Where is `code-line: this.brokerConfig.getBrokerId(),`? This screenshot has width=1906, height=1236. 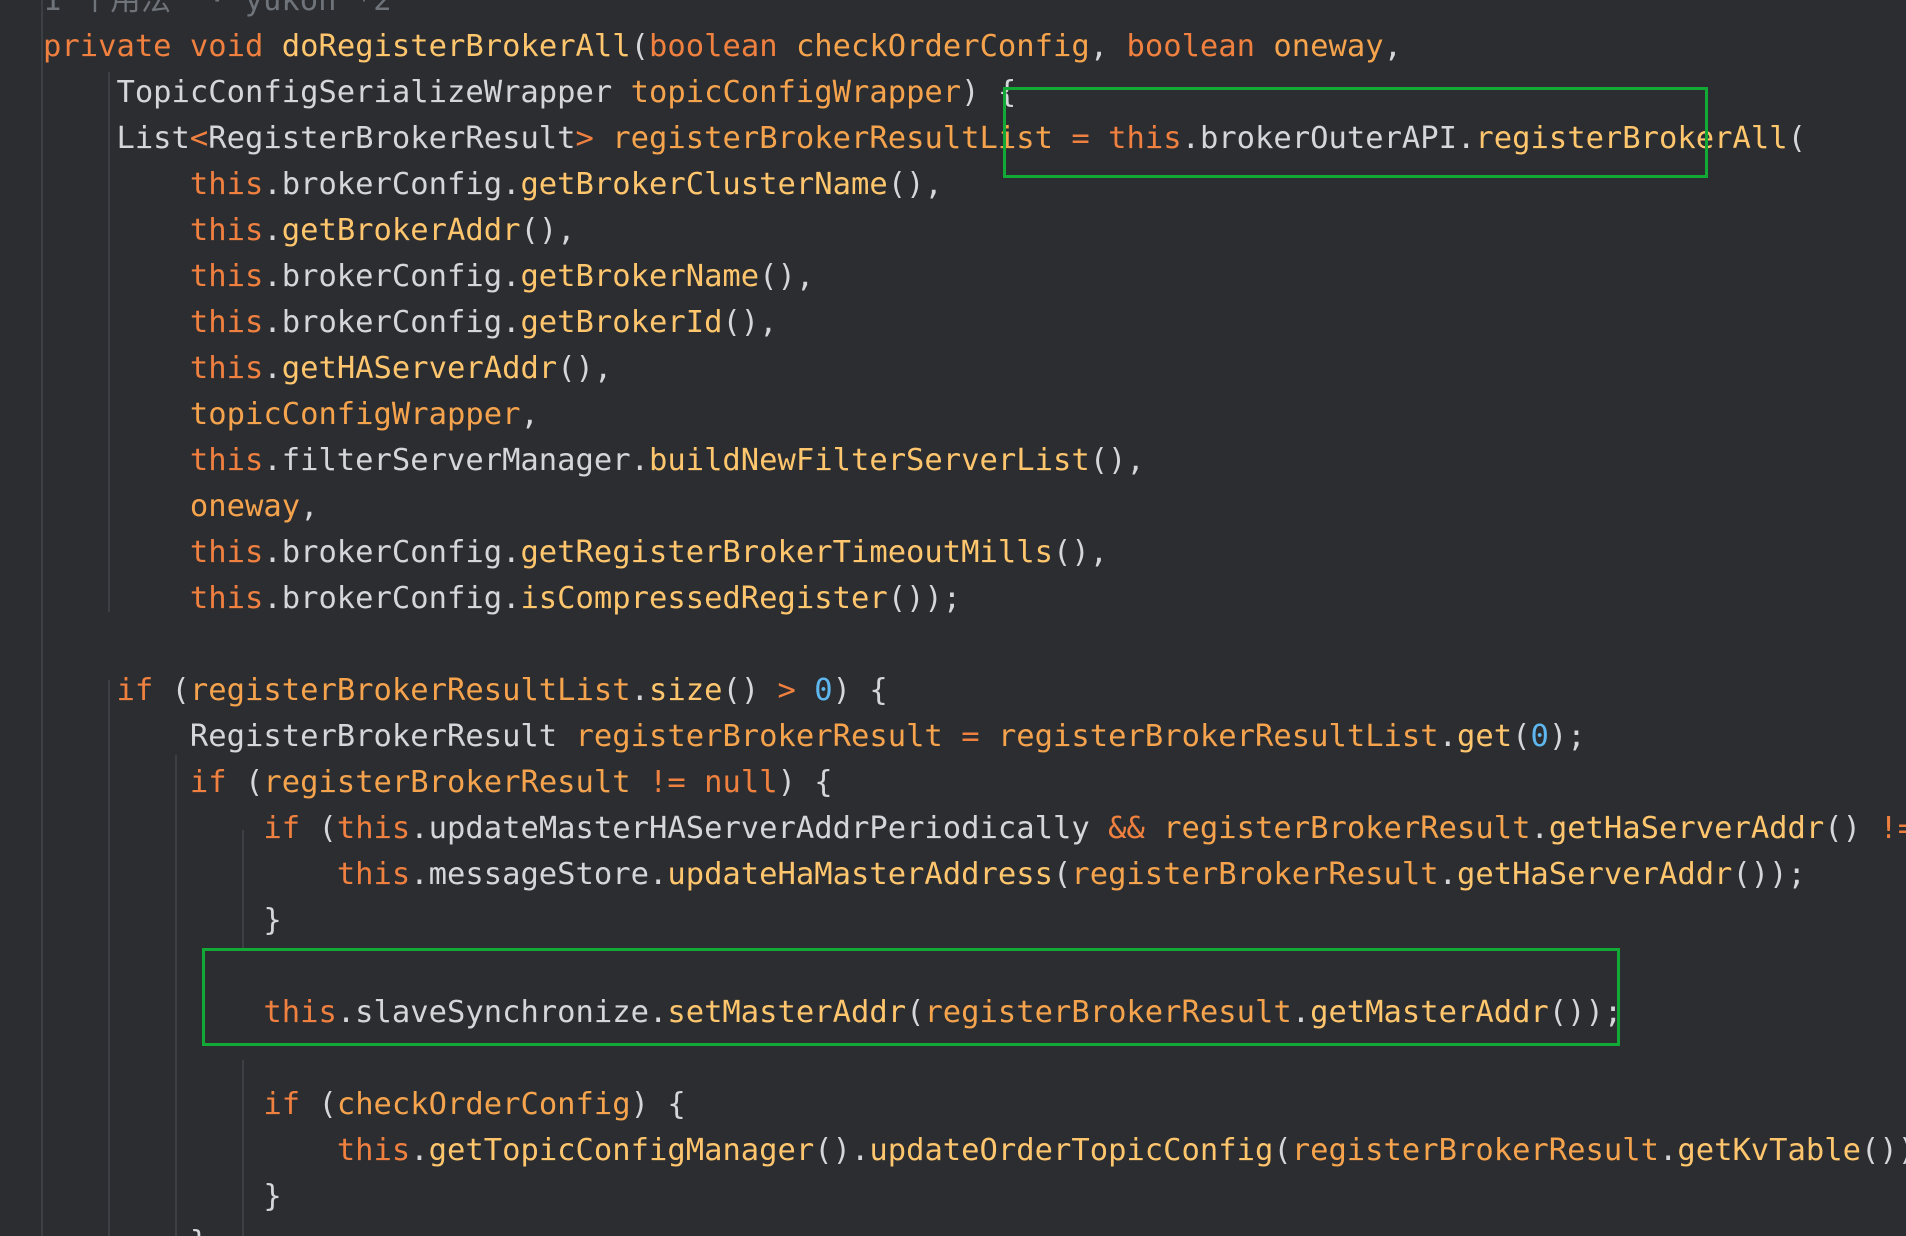
code-line: this.brokerConfig.getBrokerId(), is located at coordinates (410, 323).